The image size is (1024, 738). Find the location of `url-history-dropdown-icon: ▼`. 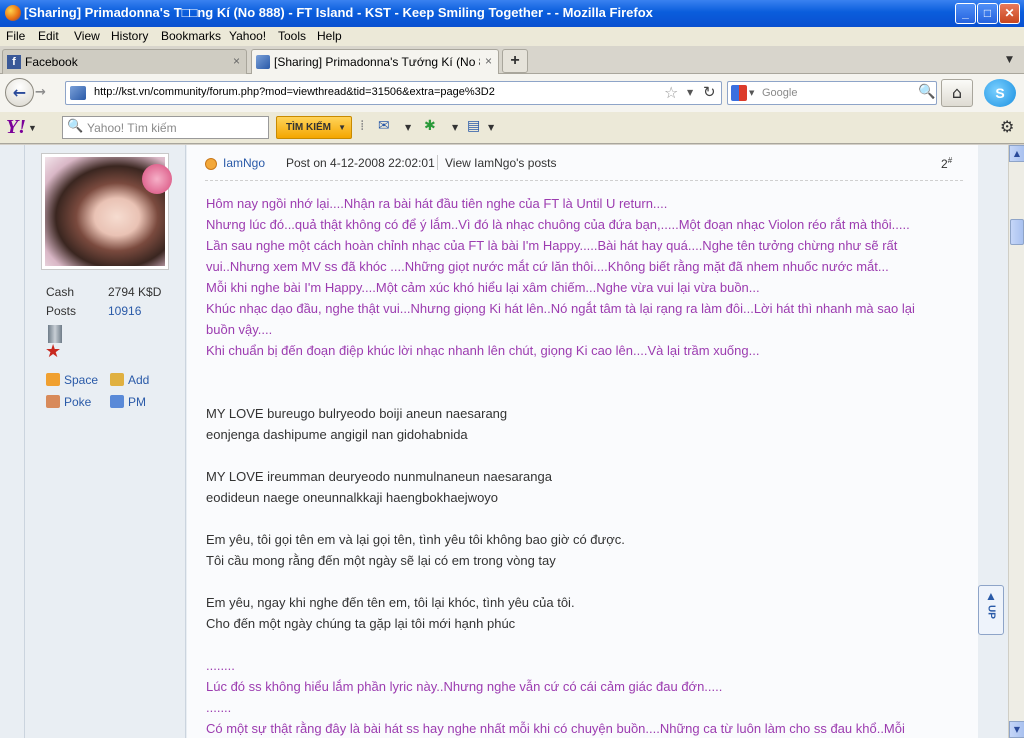

url-history-dropdown-icon: ▼ is located at coordinates (690, 92).